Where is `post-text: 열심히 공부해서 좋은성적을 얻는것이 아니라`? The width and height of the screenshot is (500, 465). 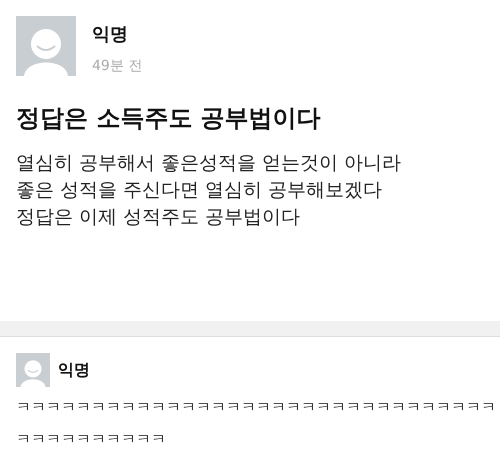 post-text: 열심히 공부해서 좋은성적을 얻는것이 아니라 is located at coordinates (209, 163).